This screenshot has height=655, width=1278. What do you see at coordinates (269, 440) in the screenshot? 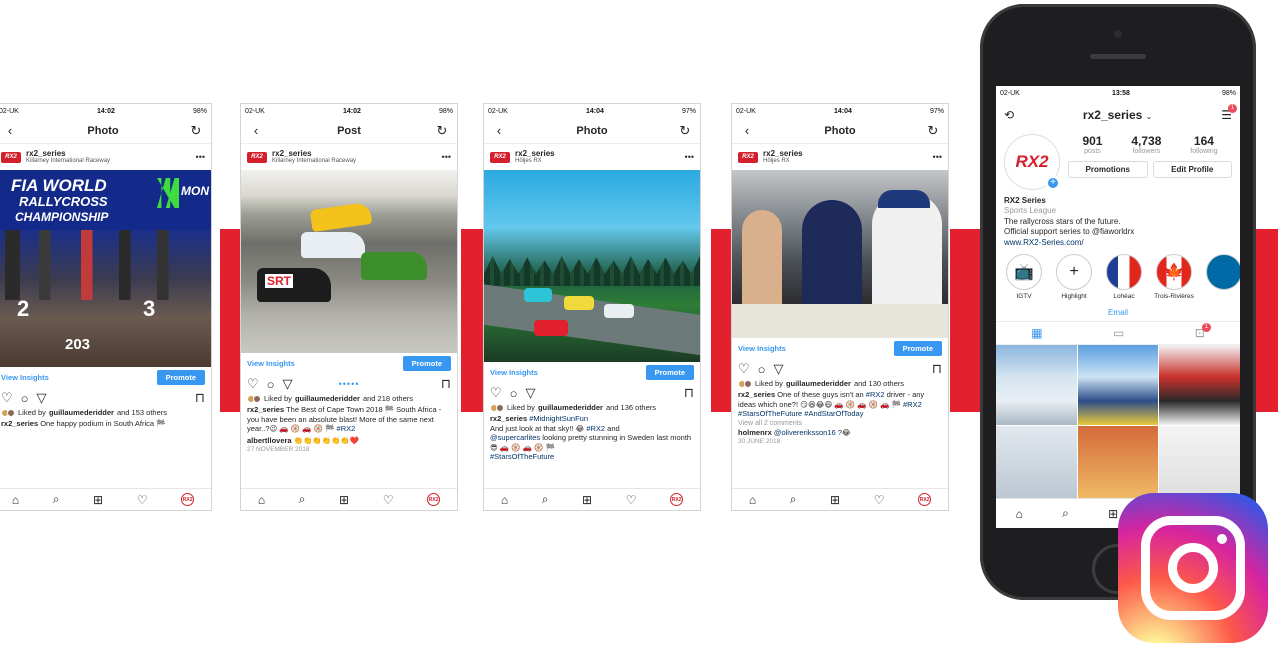
I see `comment-username: albertllovera` at bounding box center [269, 440].